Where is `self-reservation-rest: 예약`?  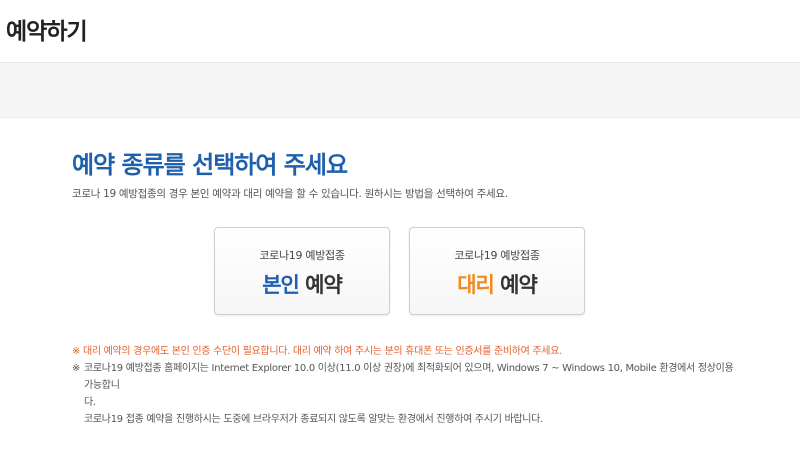
self-reservation-rest: 예약 is located at coordinates (320, 285).